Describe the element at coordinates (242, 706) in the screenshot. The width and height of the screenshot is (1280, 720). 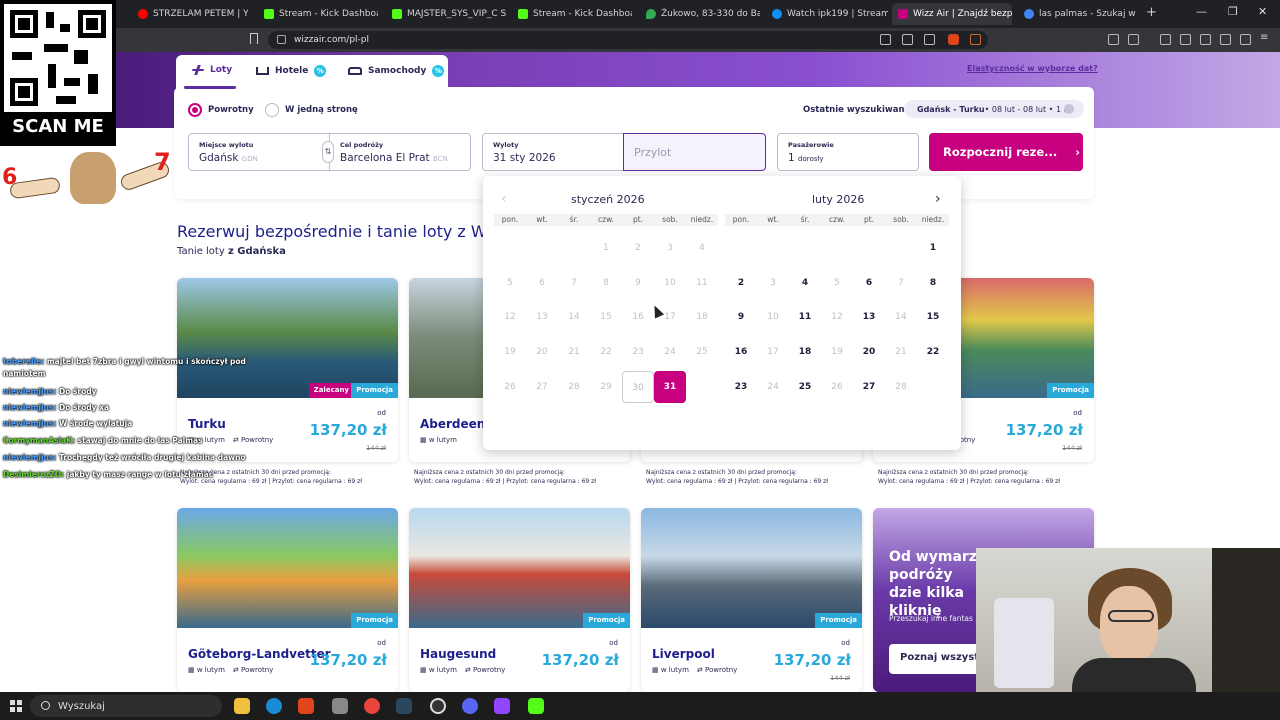
I see `file-explorer-icon` at that location.